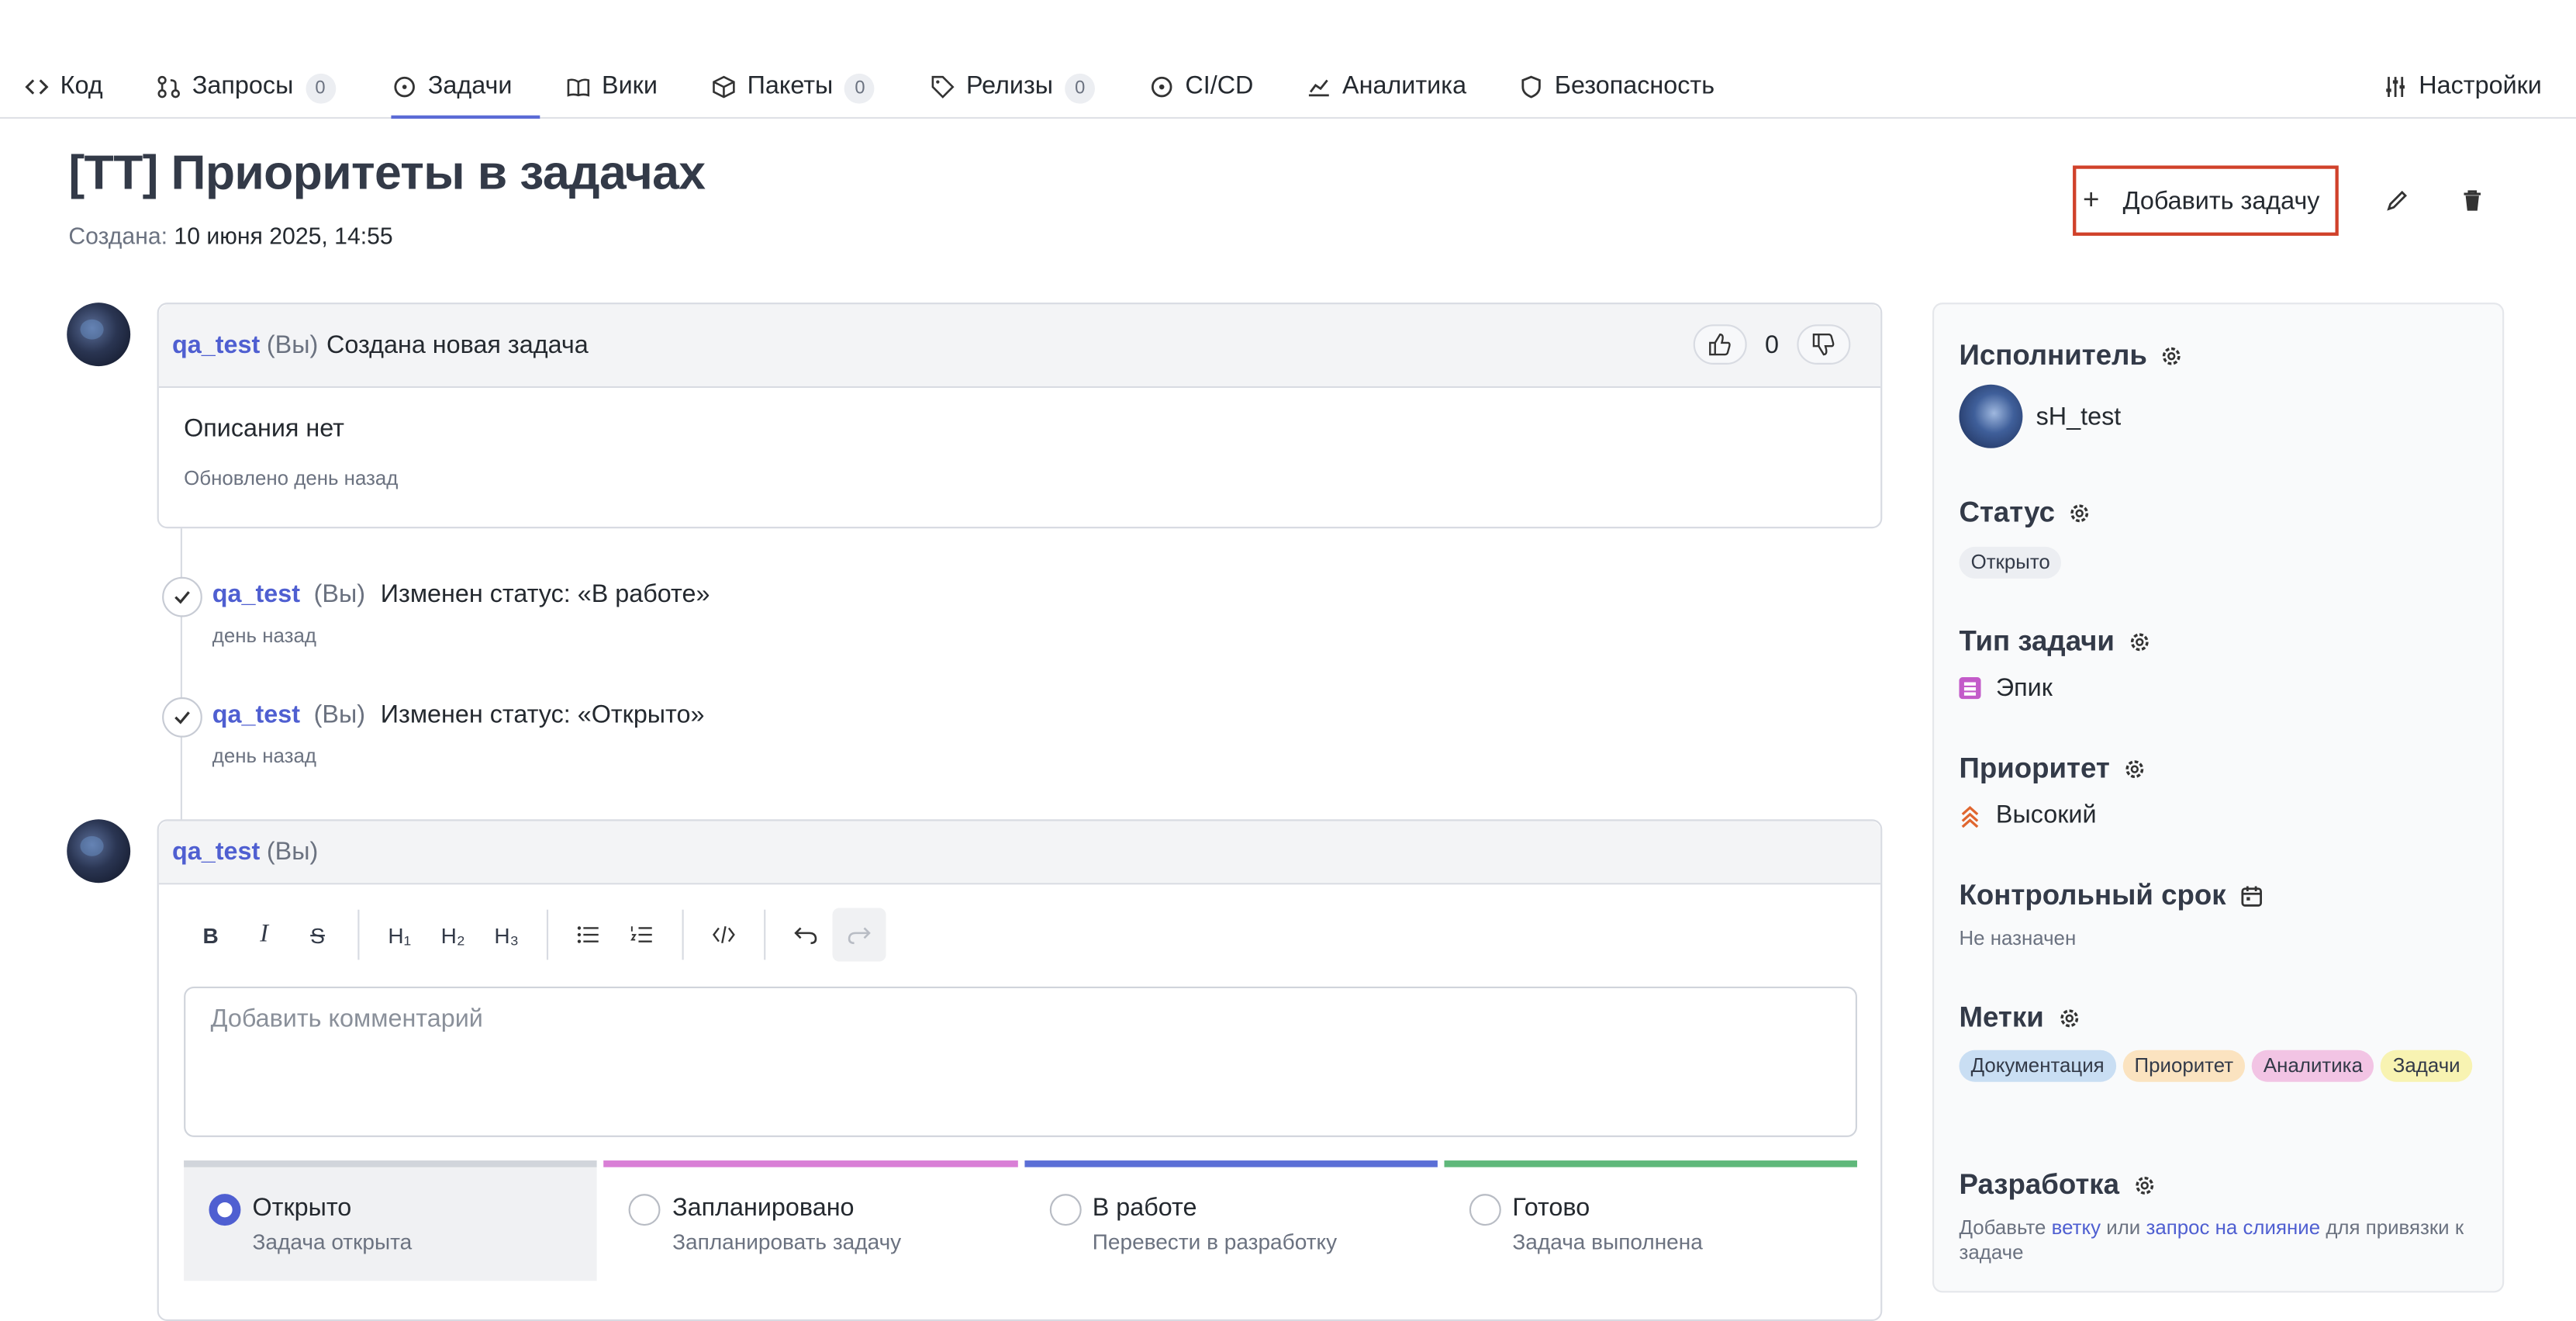 The height and width of the screenshot is (1321, 2576). I want to click on description-body: Описания нет Обновлено день назад, so click(1020, 452).